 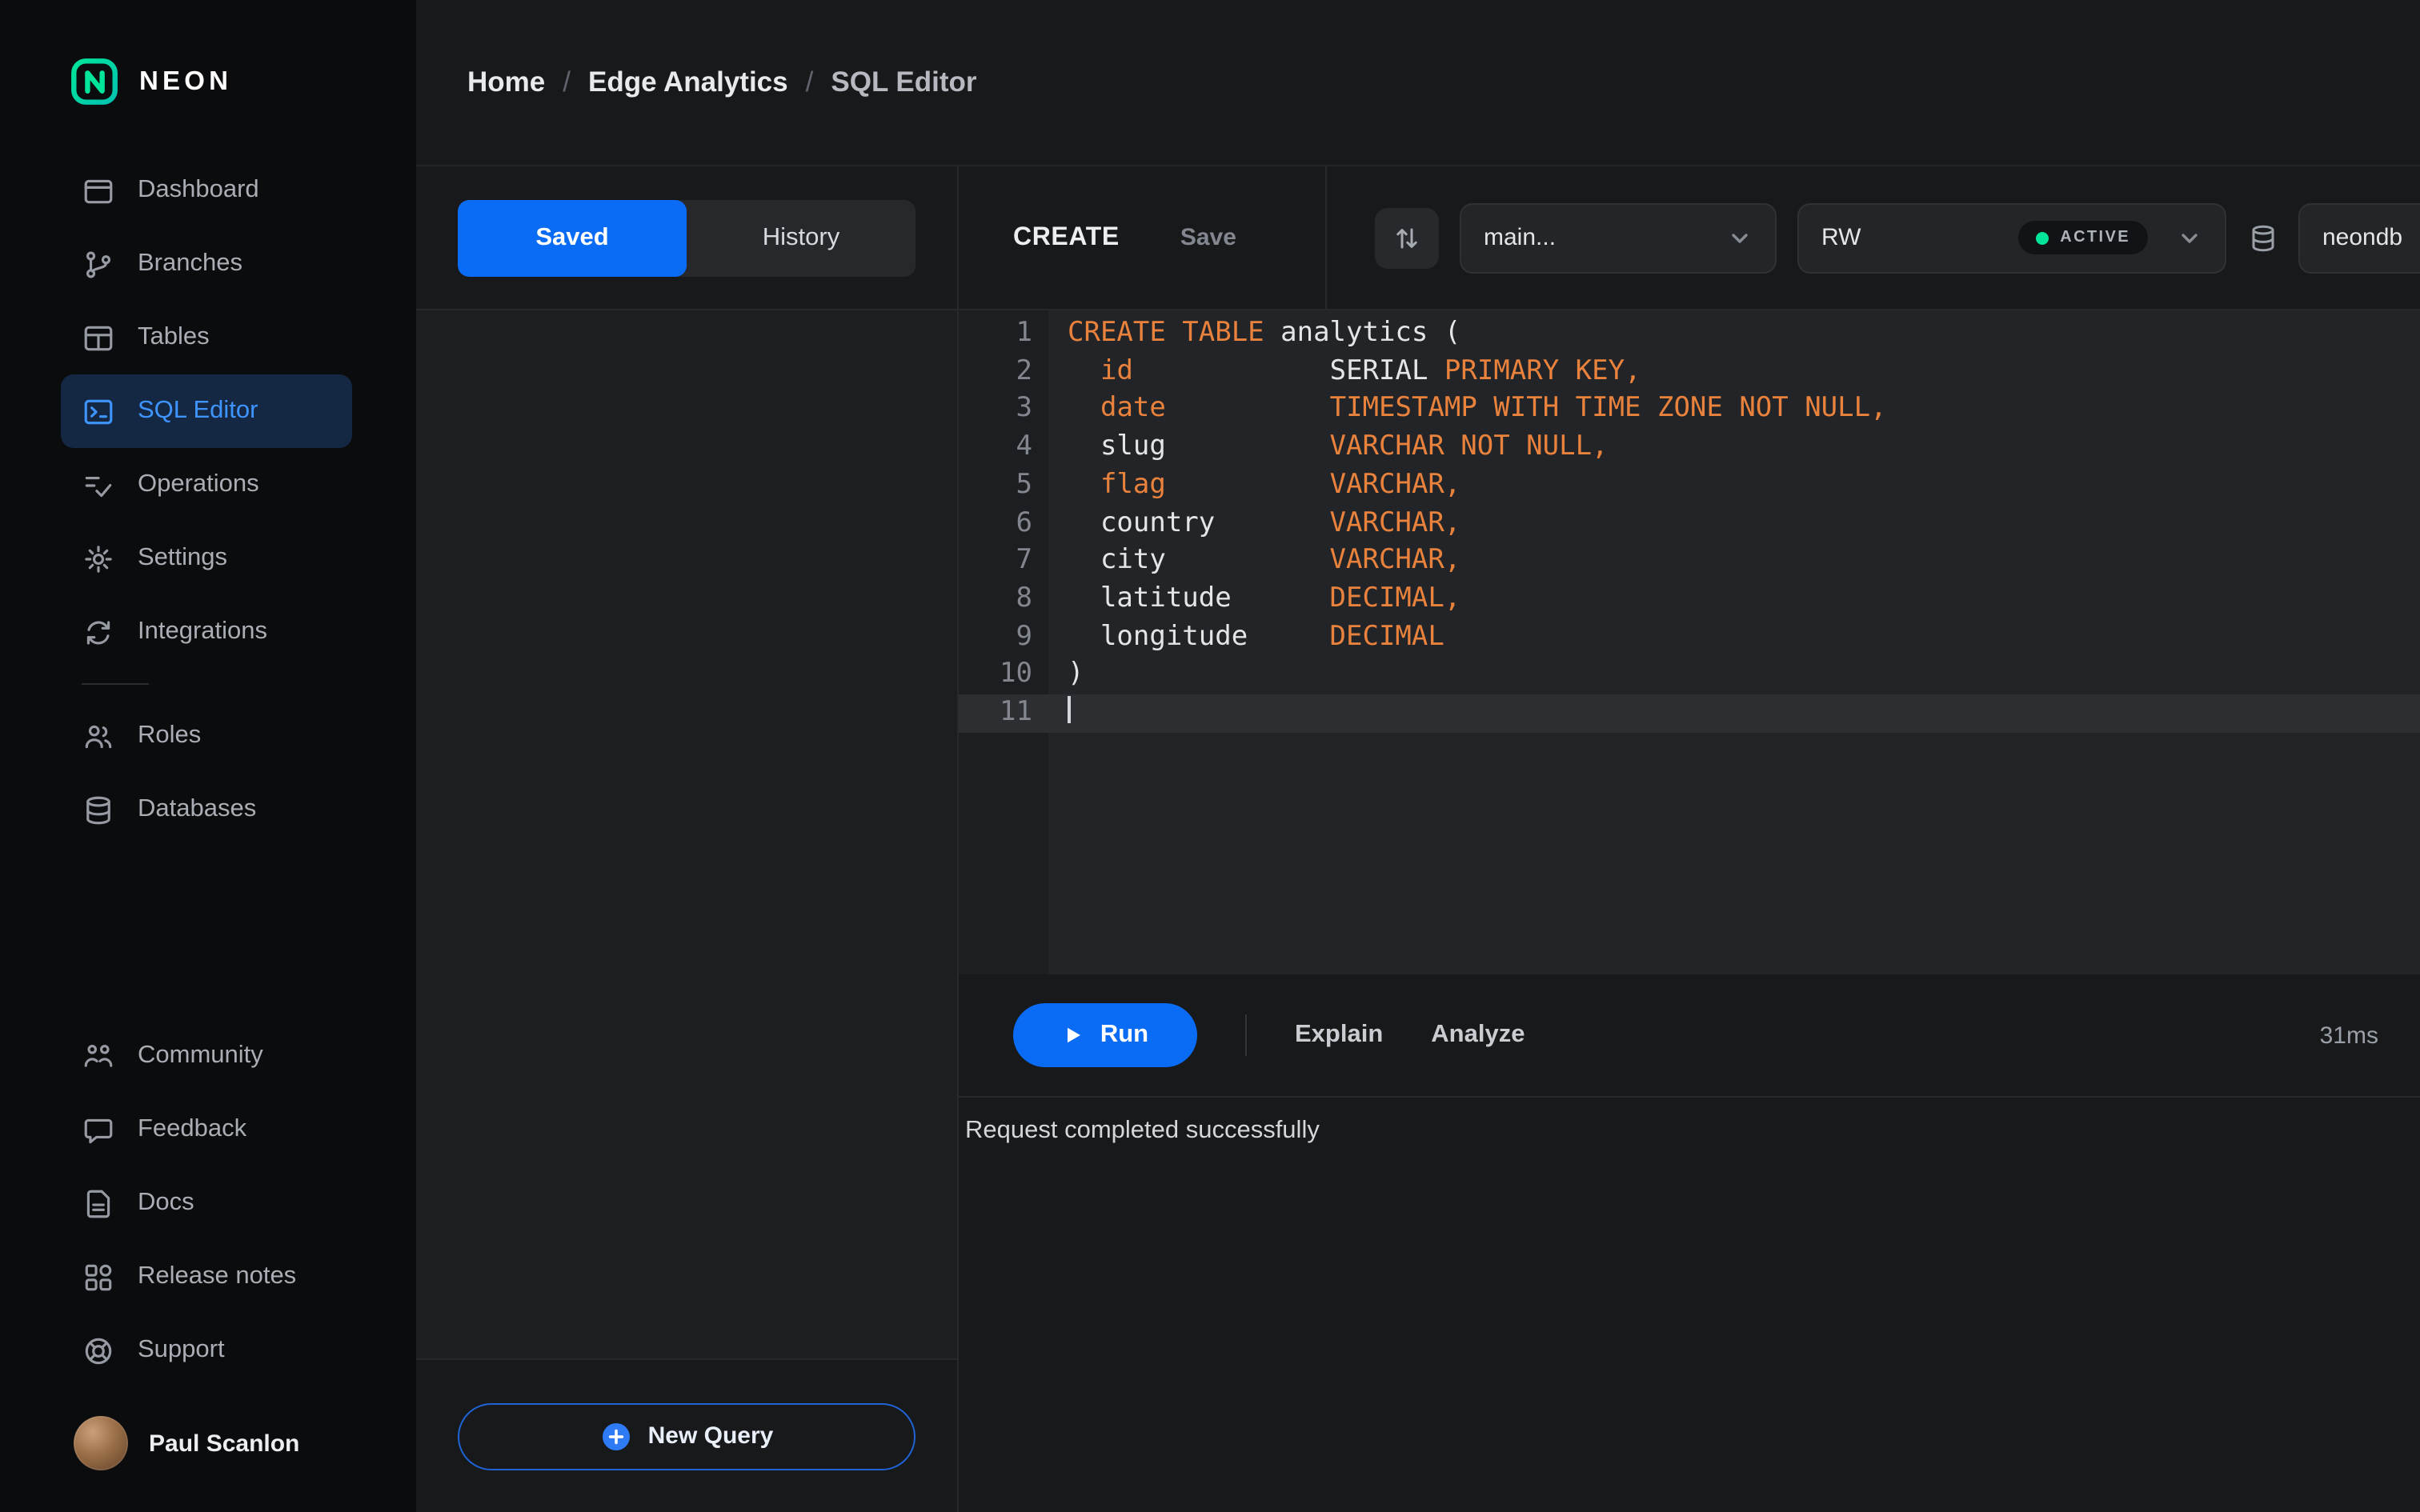 I want to click on sidebar-item-feedback: Feedback, so click(x=206, y=1129).